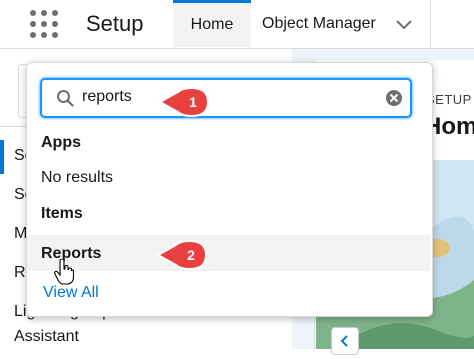 The image size is (474, 359). Describe the element at coordinates (107, 97) in the screenshot. I see `search-input-value: reports` at that location.